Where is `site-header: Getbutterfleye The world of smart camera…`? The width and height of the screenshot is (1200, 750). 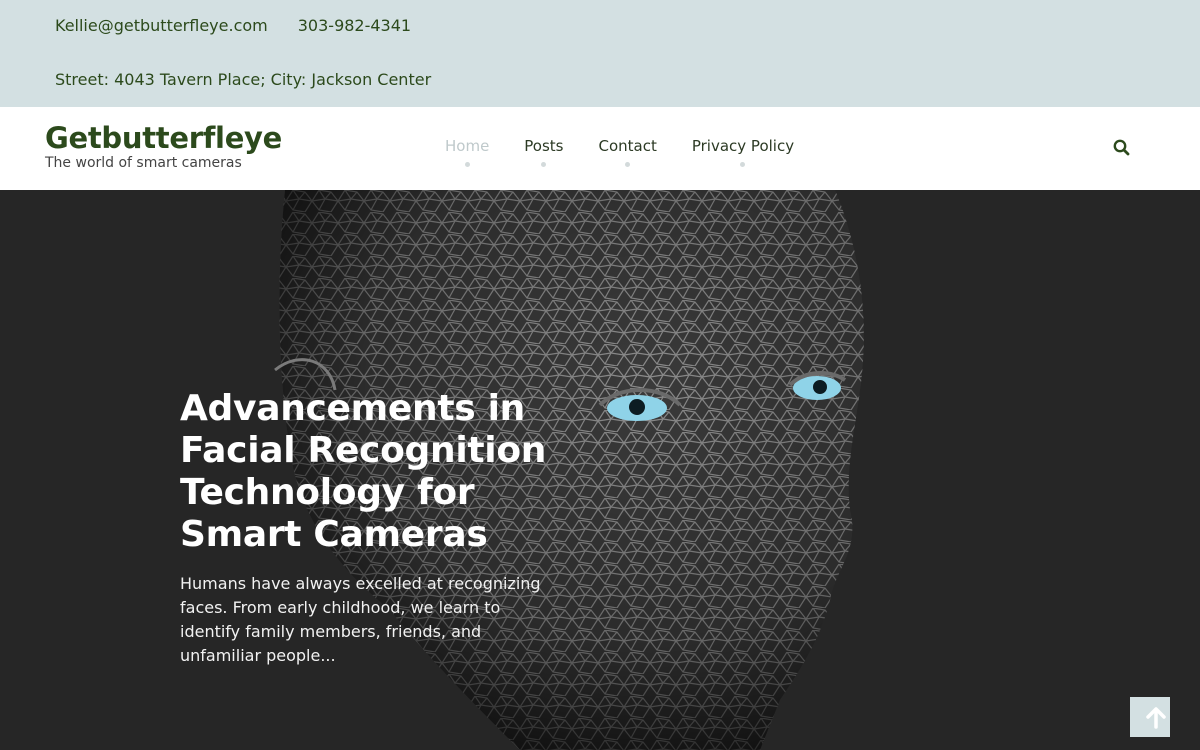 site-header: Getbutterfleye The world of smart camera… is located at coordinates (600, 148).